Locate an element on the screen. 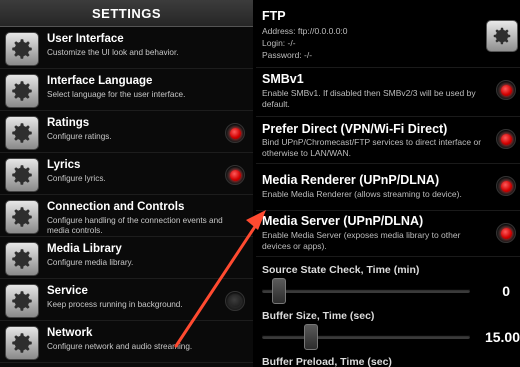  settings-item-desc: Configure lyrics. is located at coordinates (76, 178).